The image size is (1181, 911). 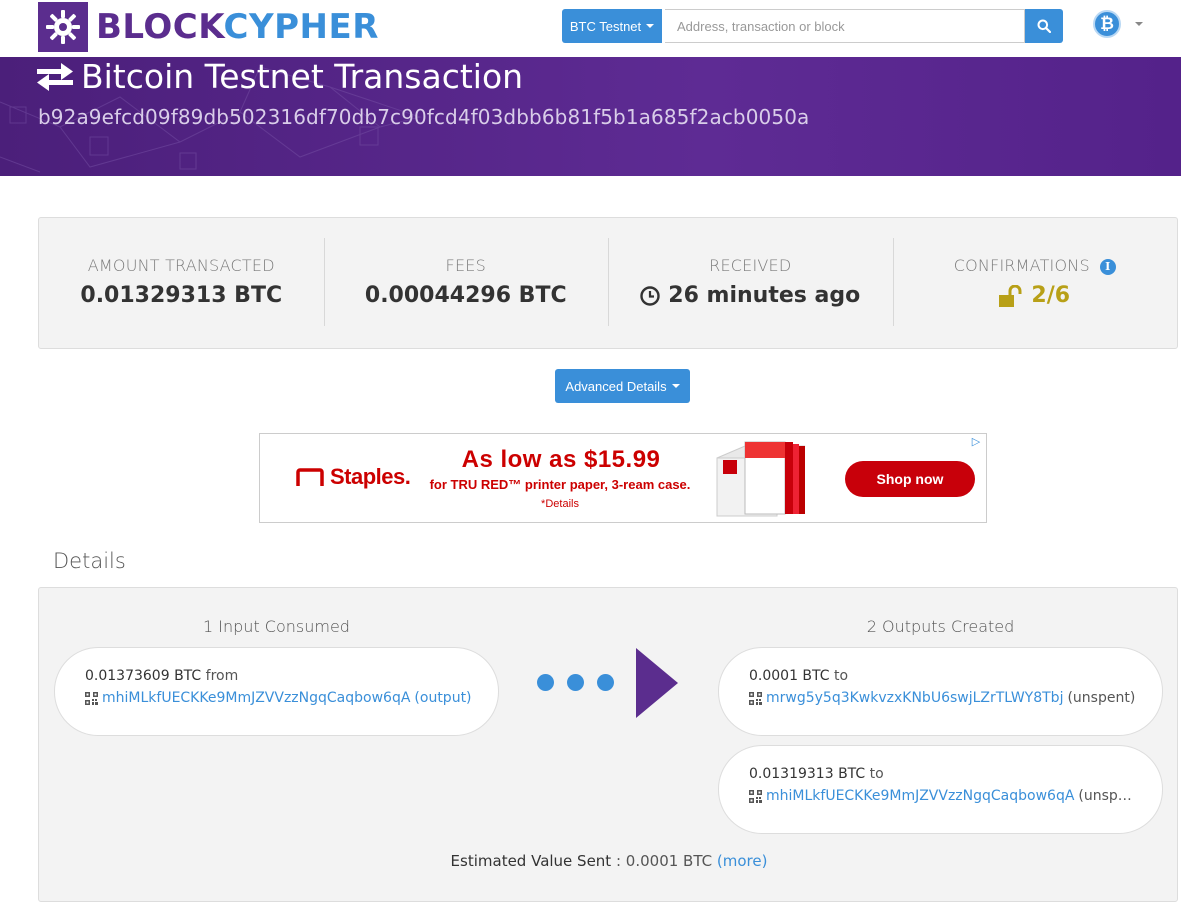 I want to click on brand-cypher-text: CYPHER, so click(x=301, y=27).